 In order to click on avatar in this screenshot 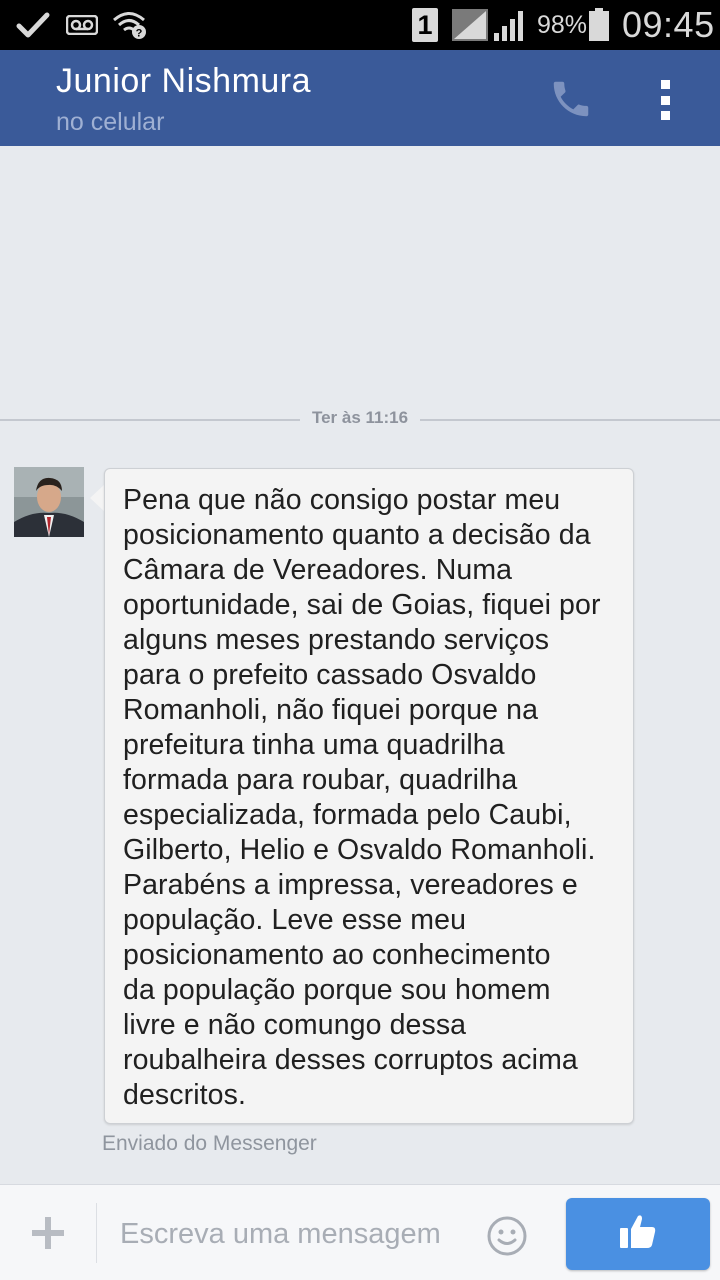, I will do `click(49, 502)`.